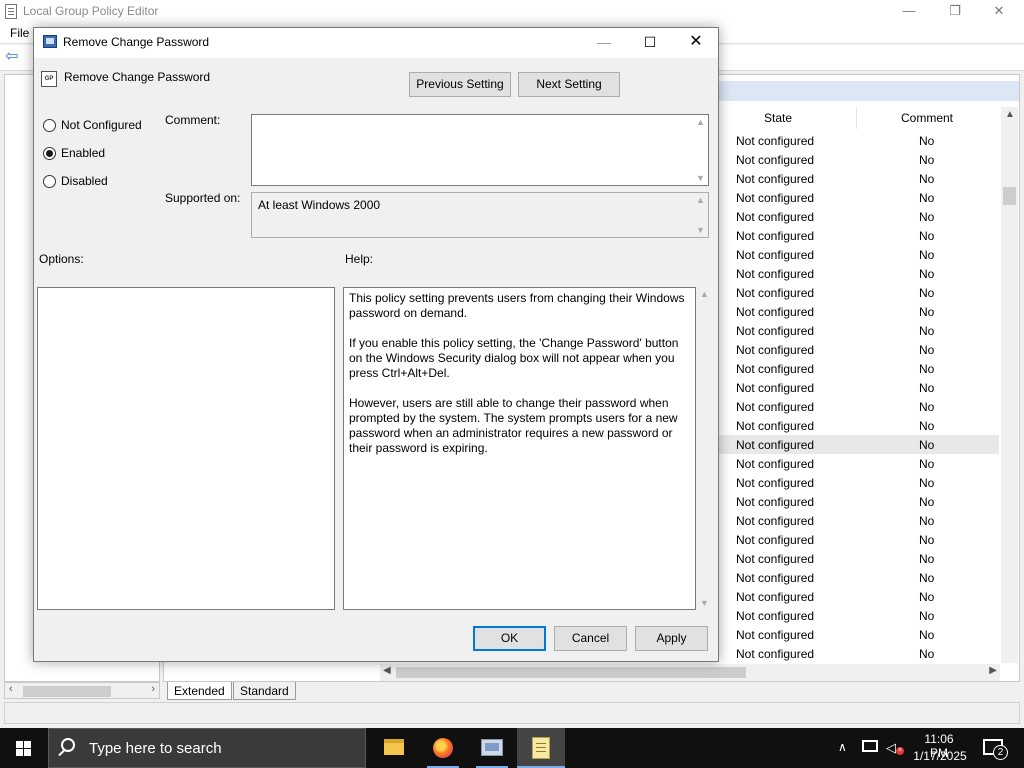 Image resolution: width=1024 pixels, height=768 pixels. I want to click on tree-horizontal-scrollbar: ‹ ›, so click(82, 690).